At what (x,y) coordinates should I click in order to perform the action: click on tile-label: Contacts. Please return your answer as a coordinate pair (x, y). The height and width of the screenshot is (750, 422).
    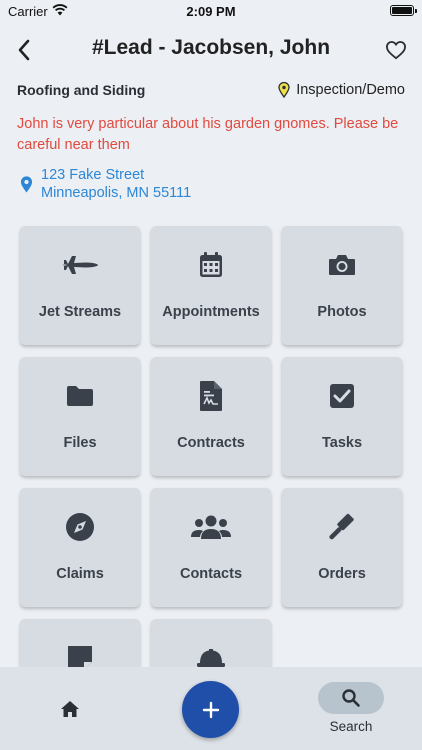
    Looking at the image, I should click on (211, 574).